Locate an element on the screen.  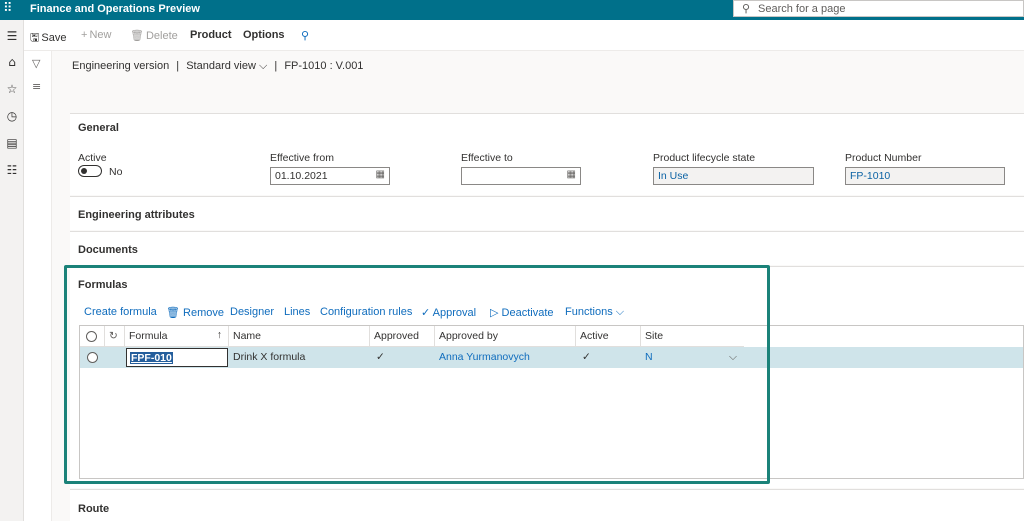
engineering-attributes-title: Engineering attributes is located at coordinates (136, 215).